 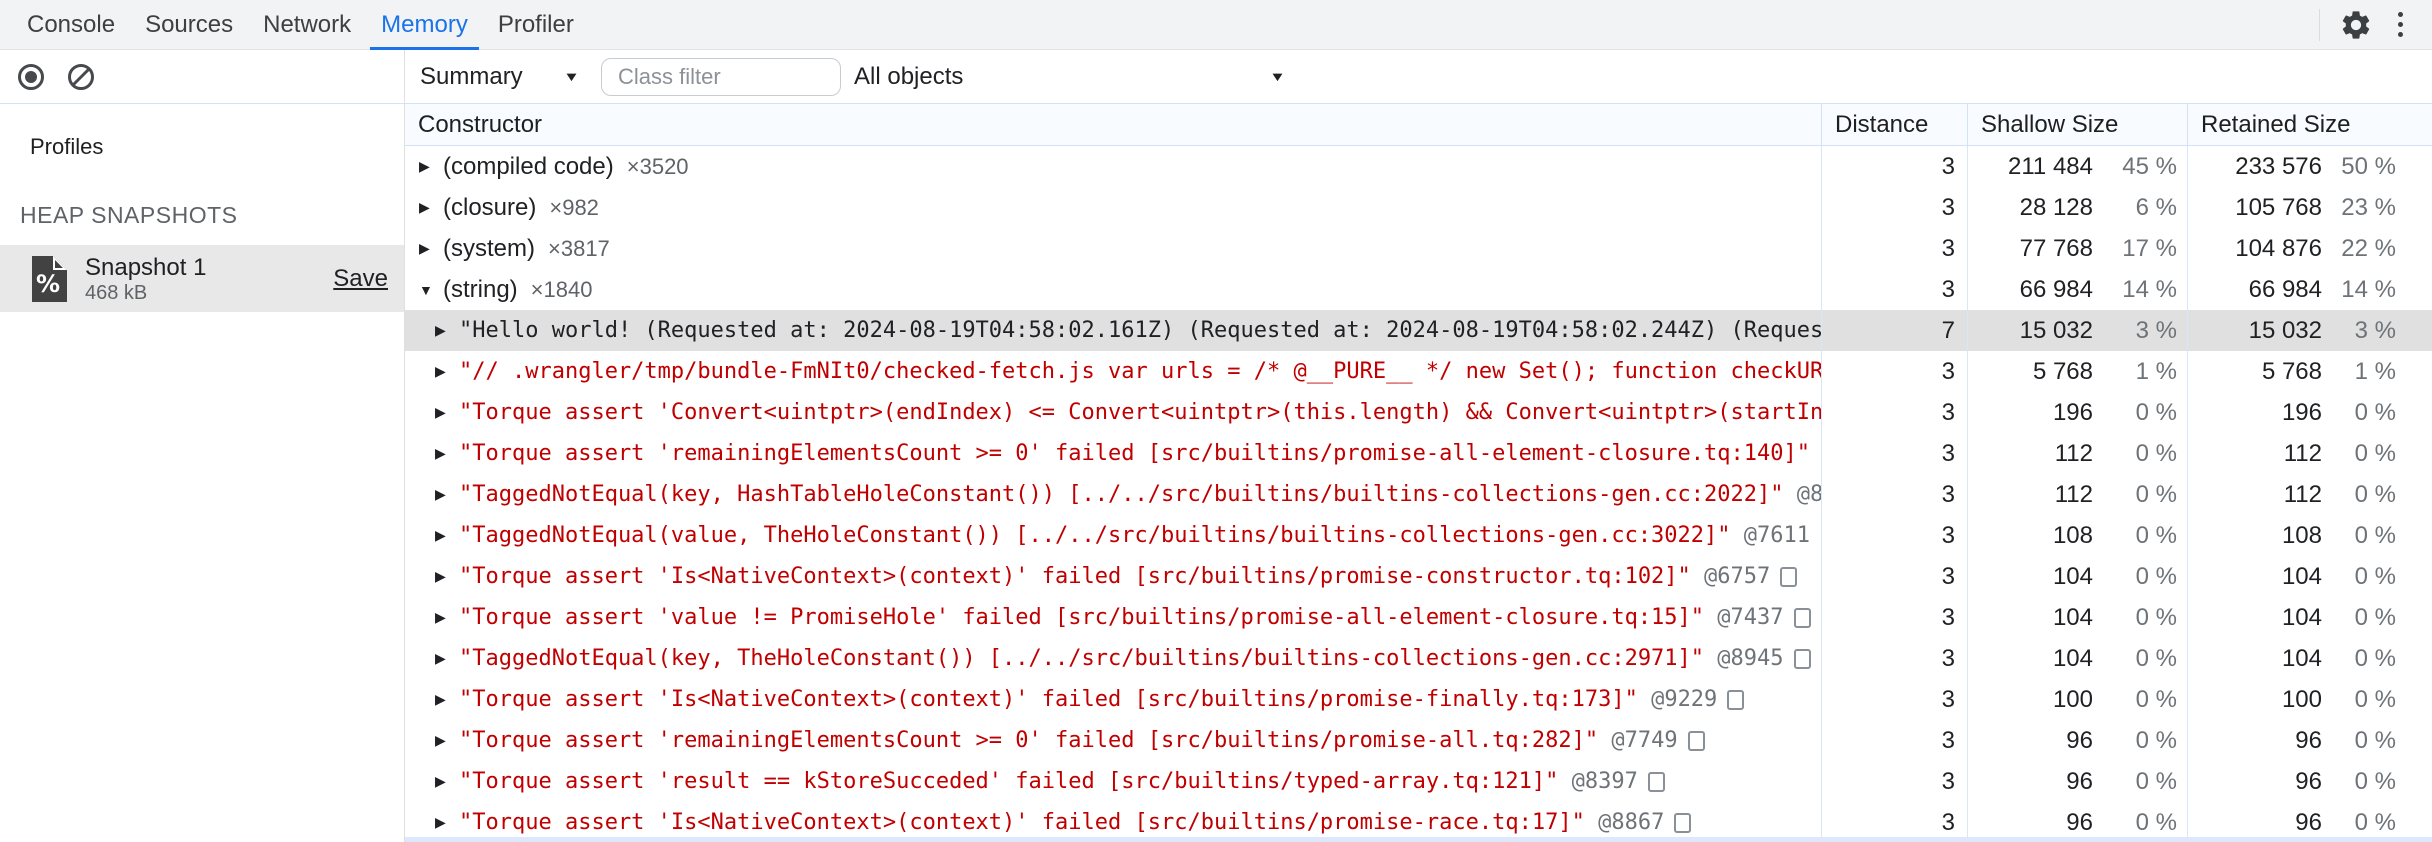 I want to click on save-snapshot-link: Save, so click(x=360, y=279).